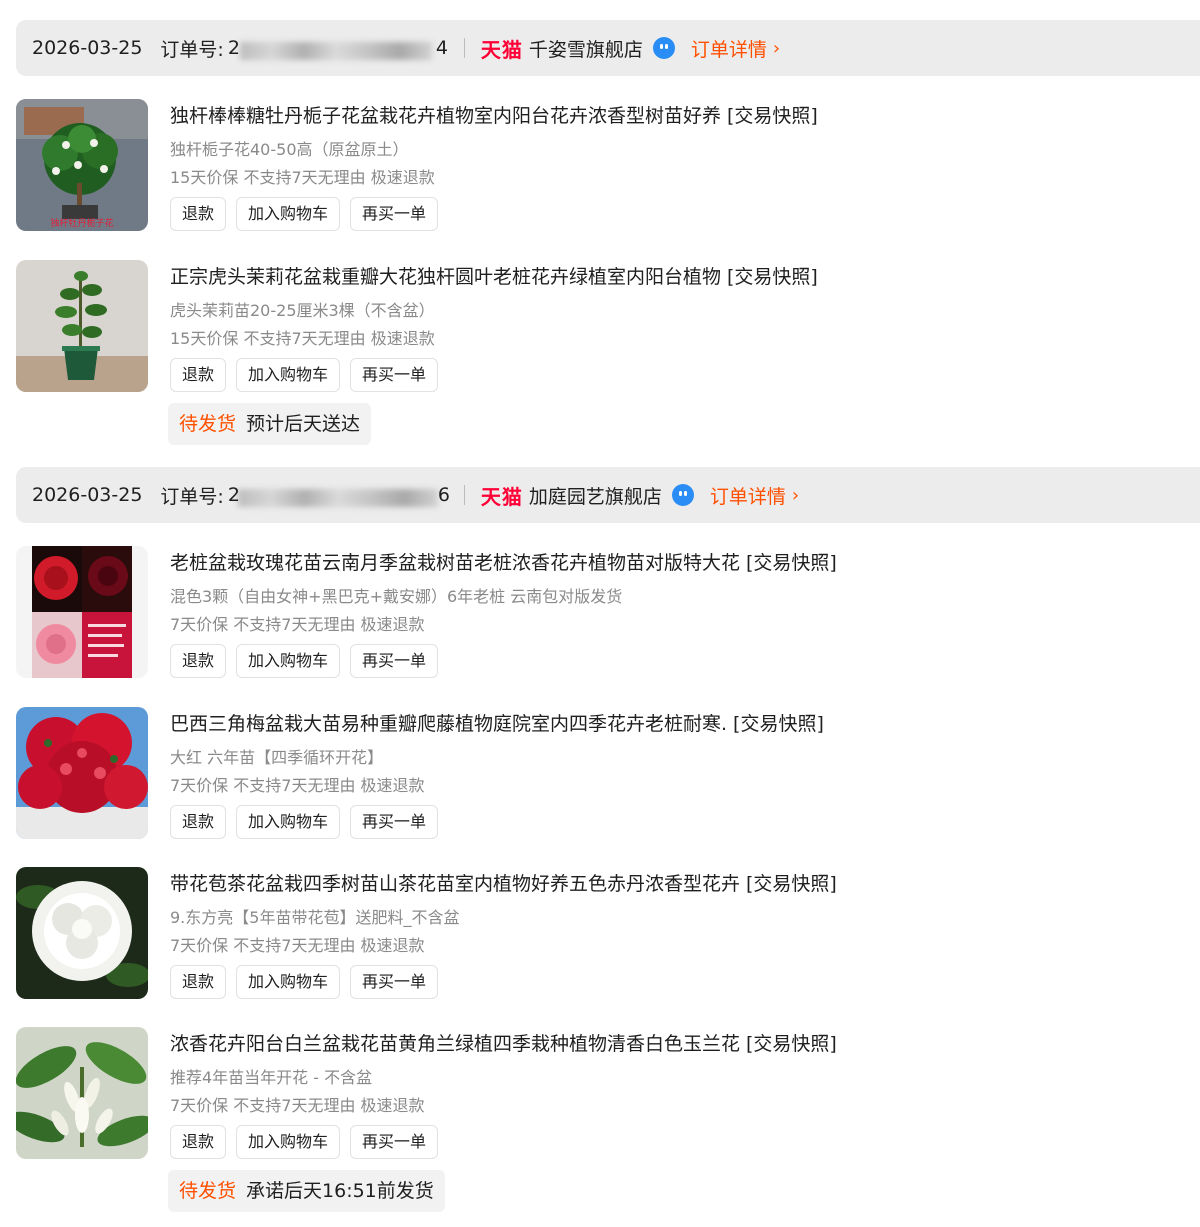 This screenshot has width=1200, height=1227. I want to click on product-title: 浓香花卉阳台白兰盆栽花苗黄角兰绿植四季栽种植物清香白色玉兰花 [交易快照], so click(503, 1042).